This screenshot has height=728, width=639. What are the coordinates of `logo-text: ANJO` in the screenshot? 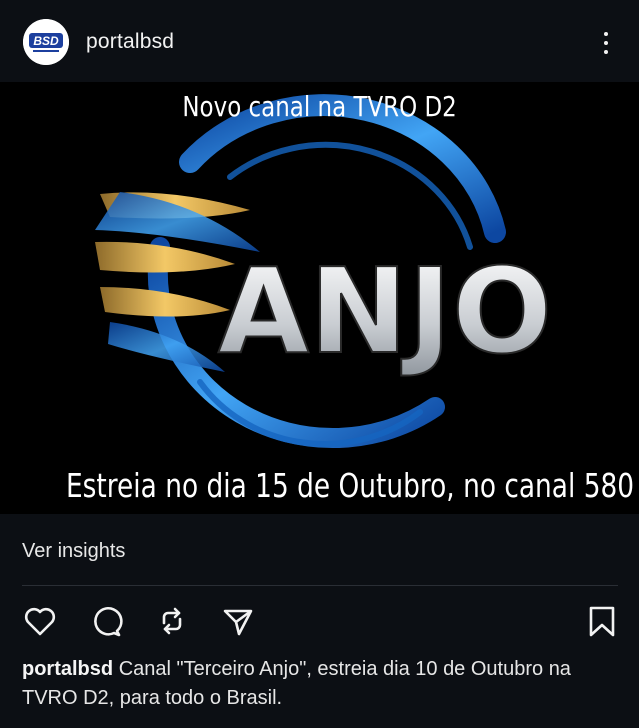 It's located at (385, 311).